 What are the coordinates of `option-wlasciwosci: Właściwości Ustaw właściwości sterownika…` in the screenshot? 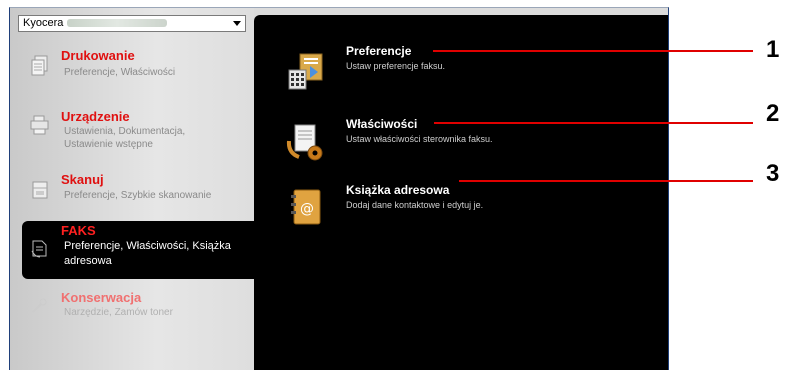 It's located at (391, 145).